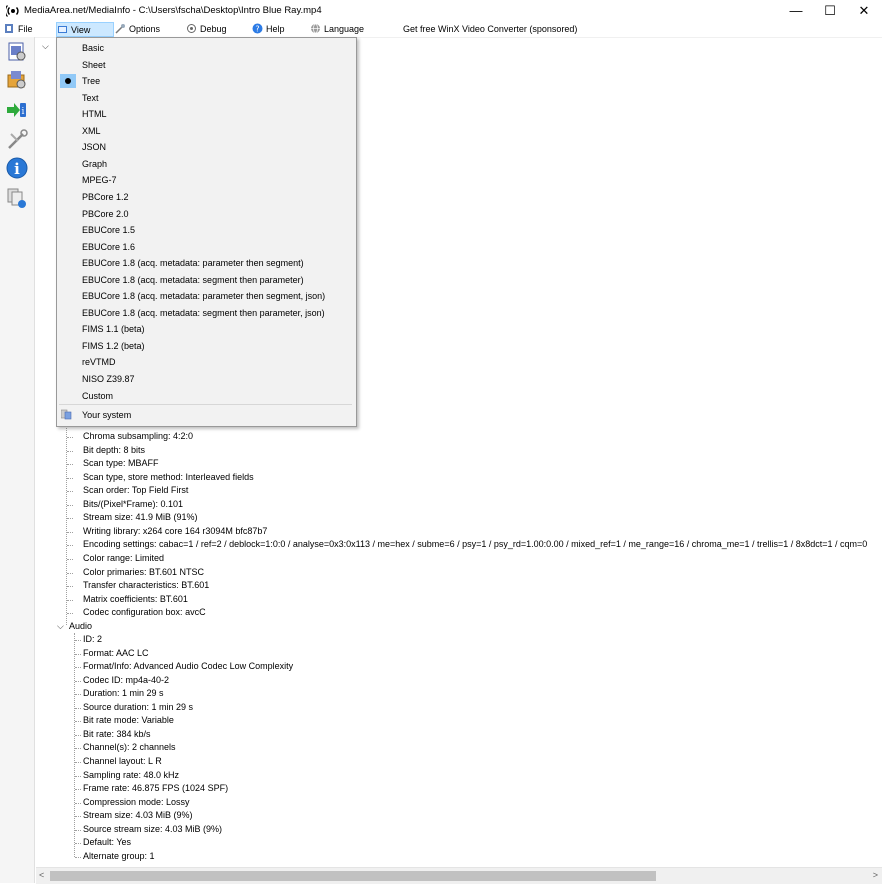  What do you see at coordinates (138, 436) in the screenshot?
I see `tree-row: Chroma subsampling: 4:2:0` at bounding box center [138, 436].